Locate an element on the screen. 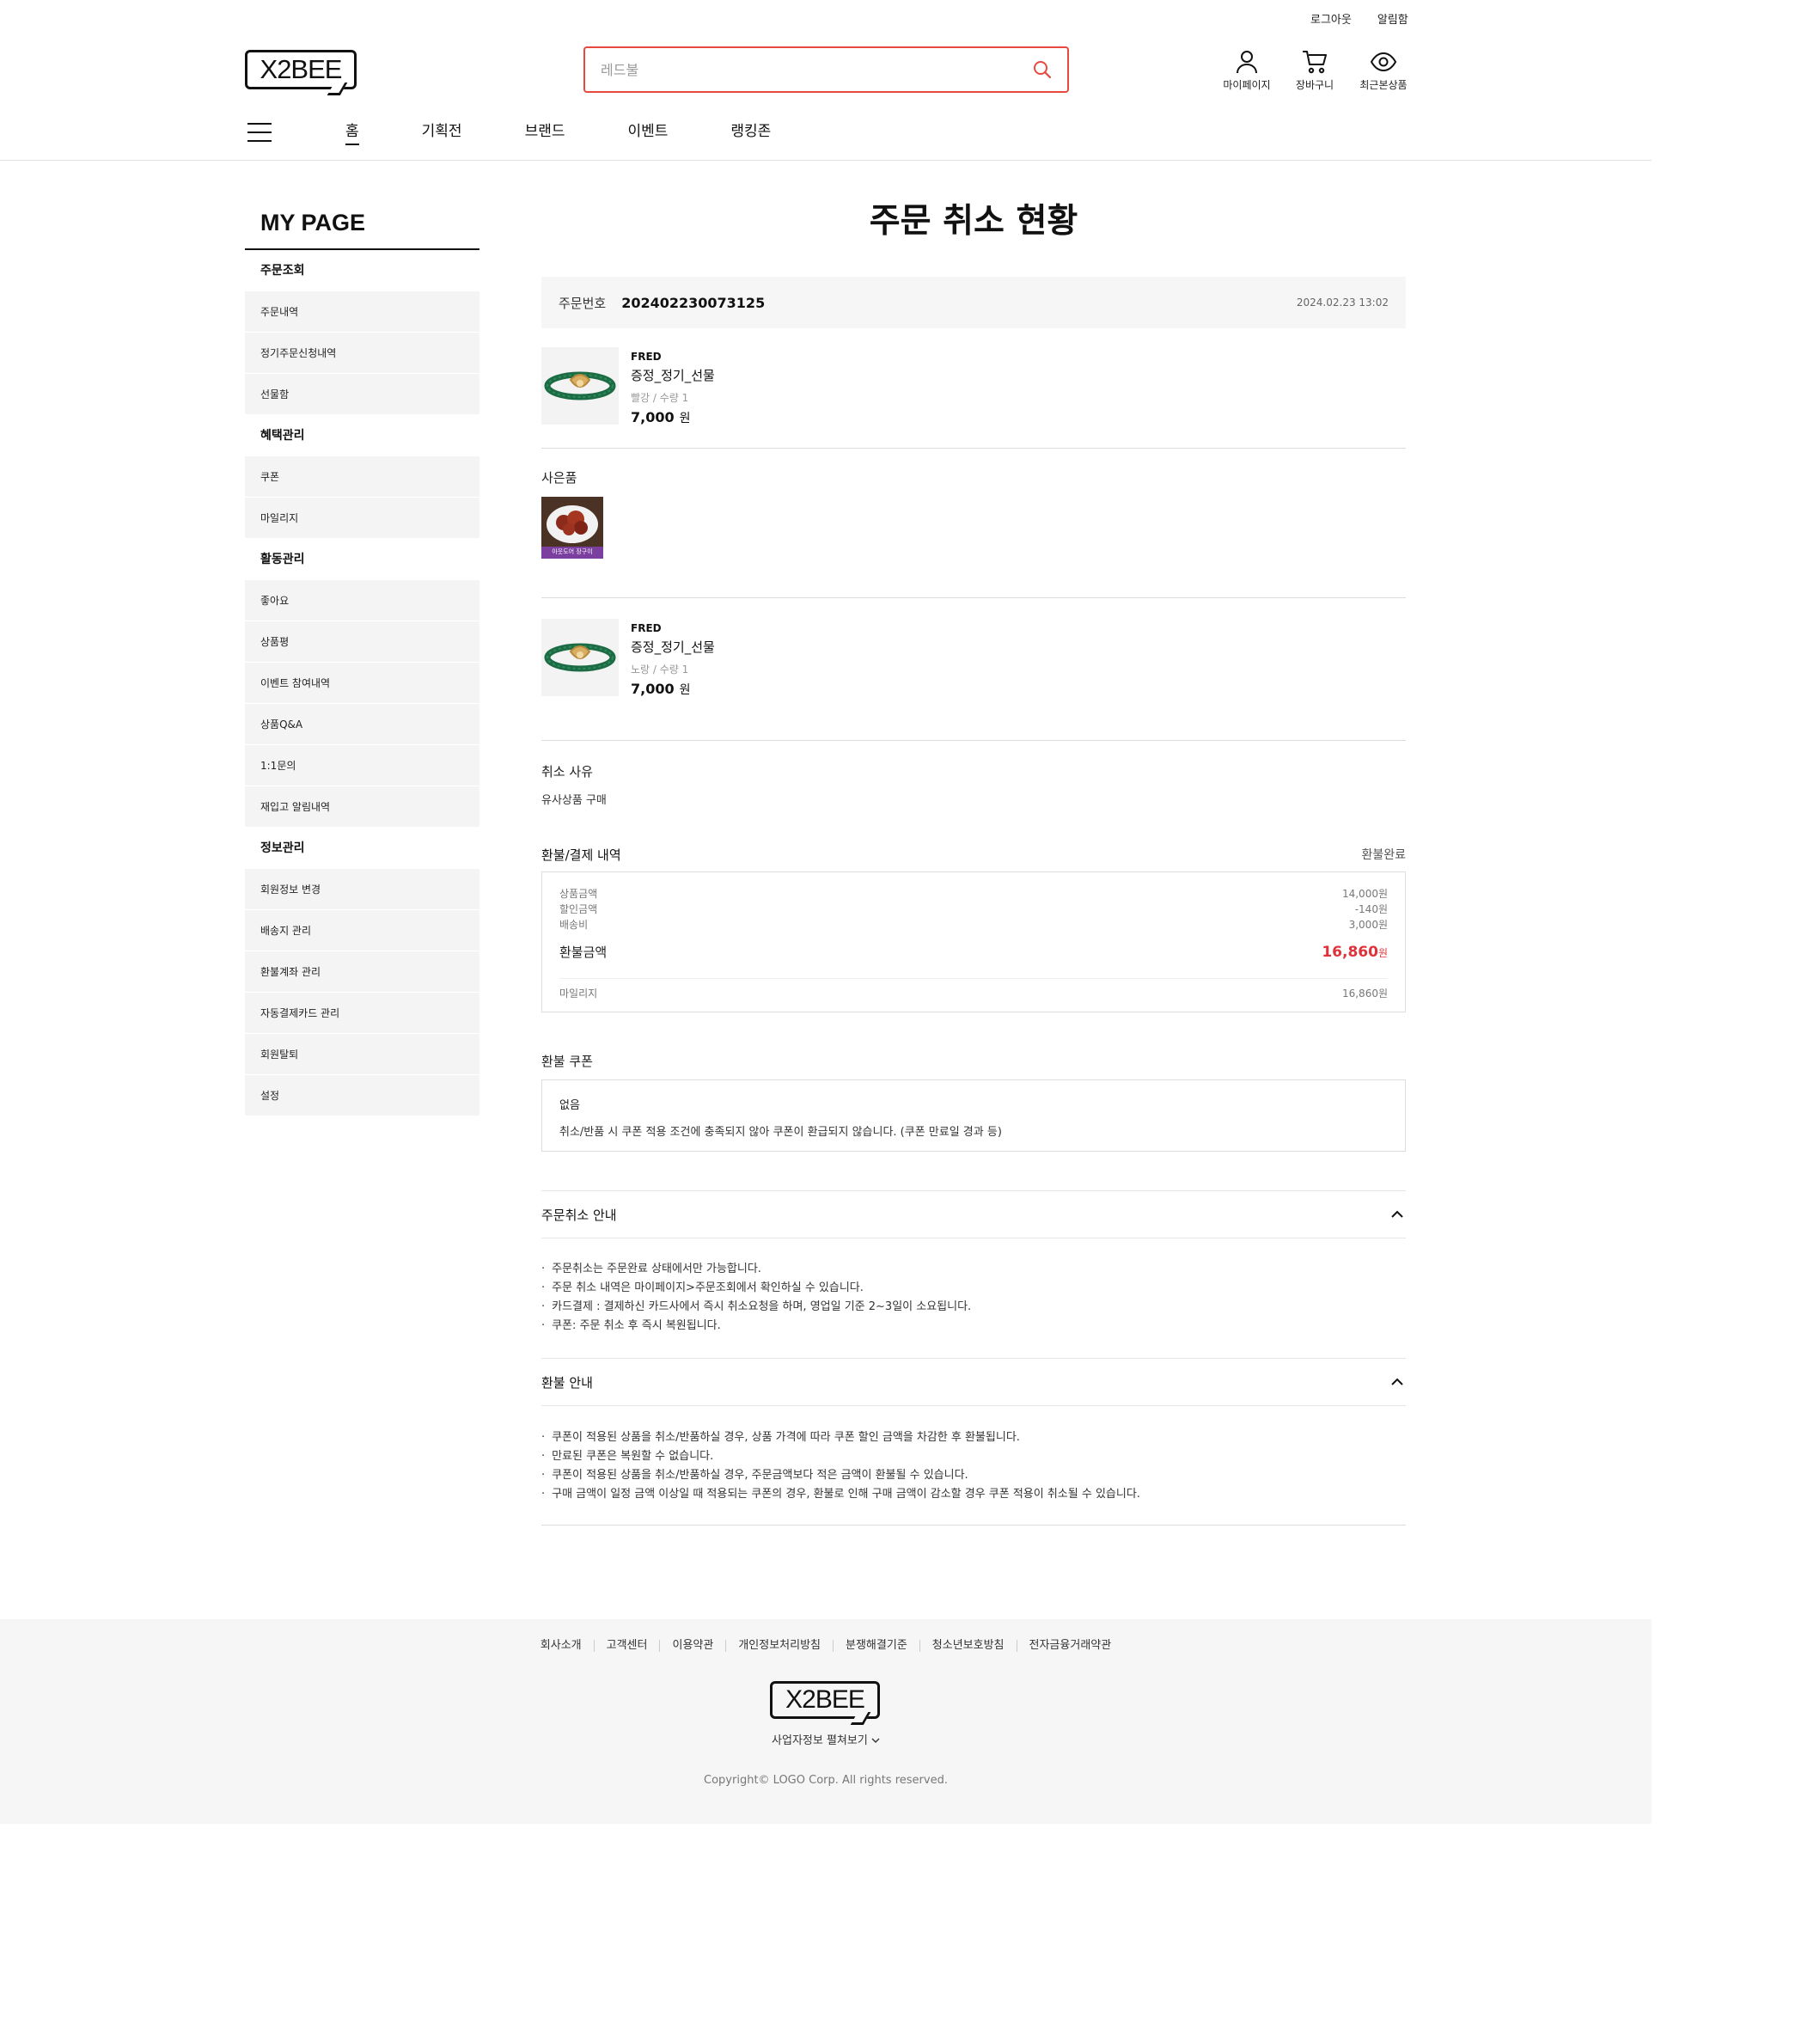  sidebar-item-restock-alerts: 재입고 알림내역 is located at coordinates (362, 807).